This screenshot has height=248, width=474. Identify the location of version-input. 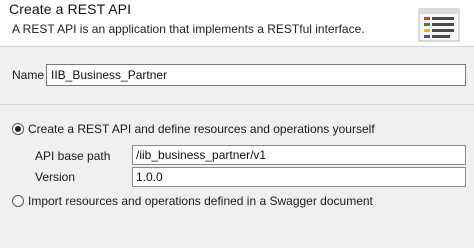
(299, 177).